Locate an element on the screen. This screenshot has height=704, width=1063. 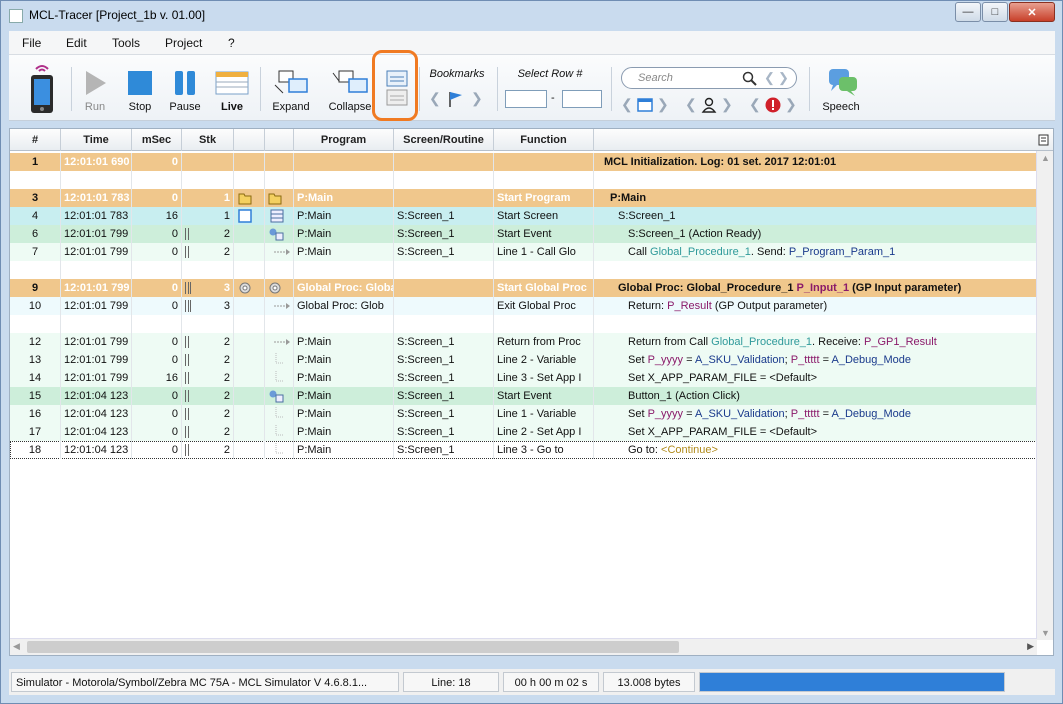
user-icon is located at coordinates (709, 105).